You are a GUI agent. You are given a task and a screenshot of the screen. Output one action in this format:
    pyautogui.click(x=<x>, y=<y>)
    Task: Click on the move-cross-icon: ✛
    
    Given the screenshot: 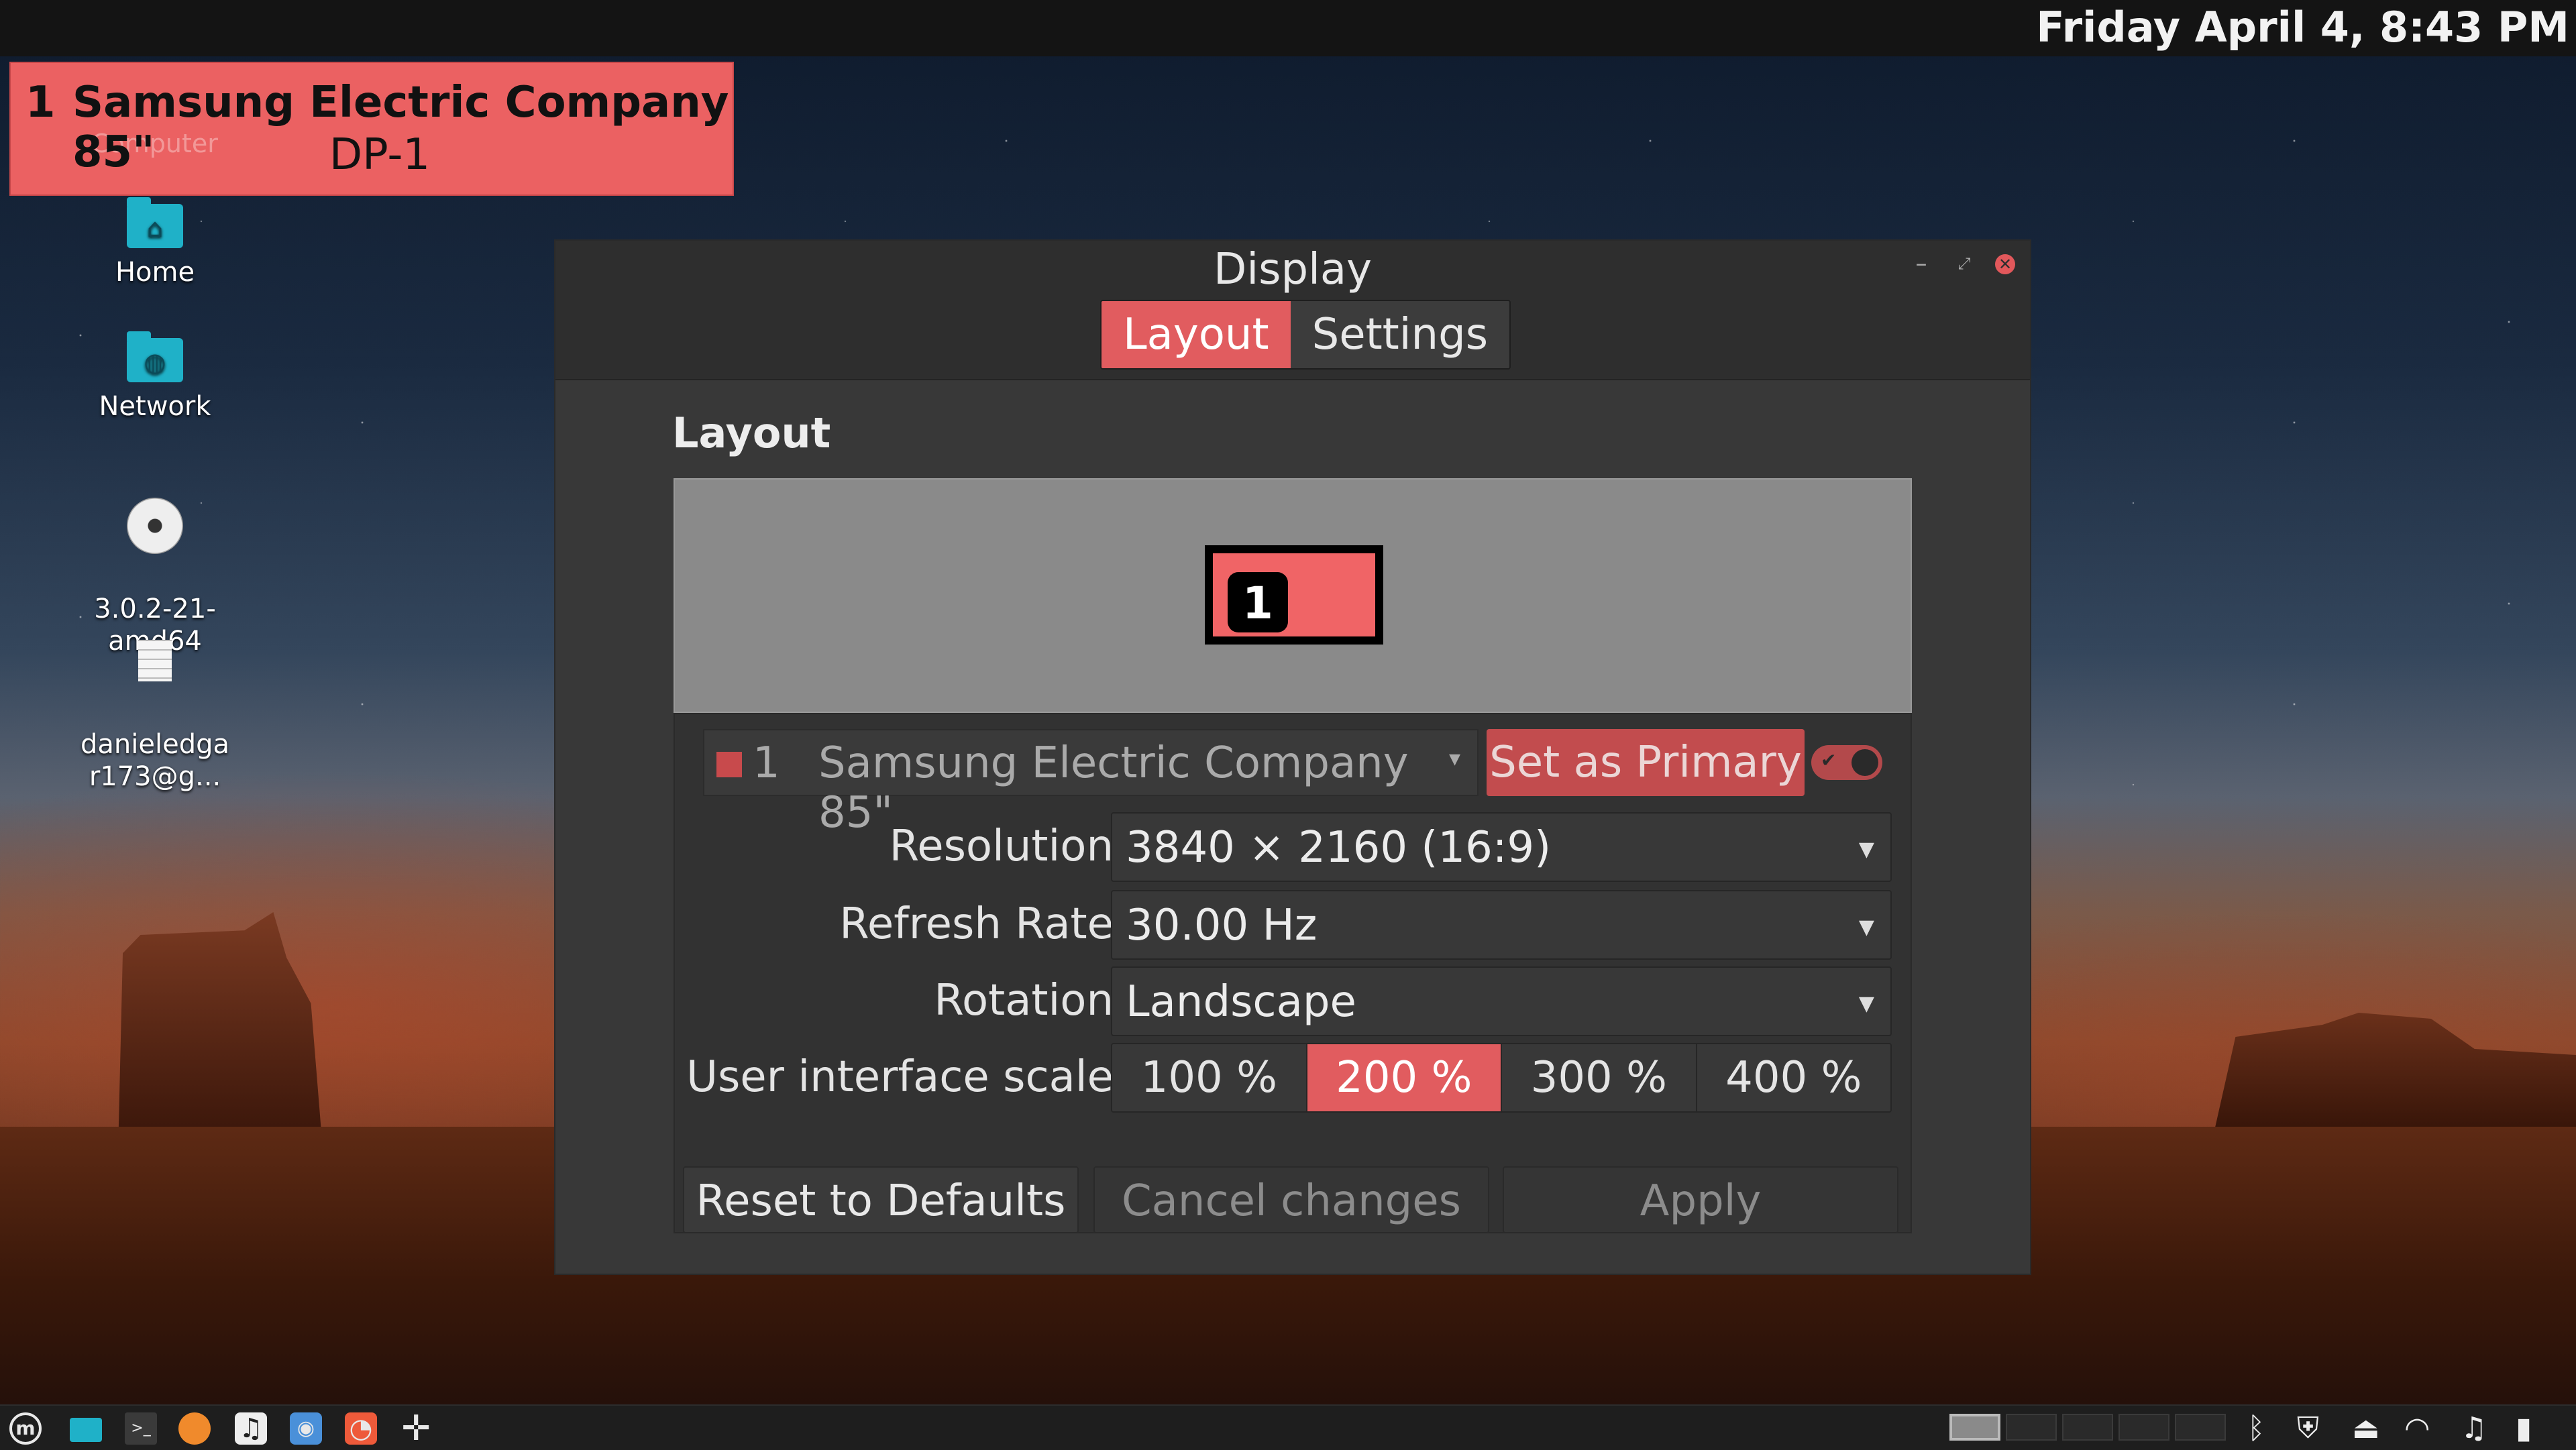 What is the action you would take?
    pyautogui.click(x=416, y=1428)
    